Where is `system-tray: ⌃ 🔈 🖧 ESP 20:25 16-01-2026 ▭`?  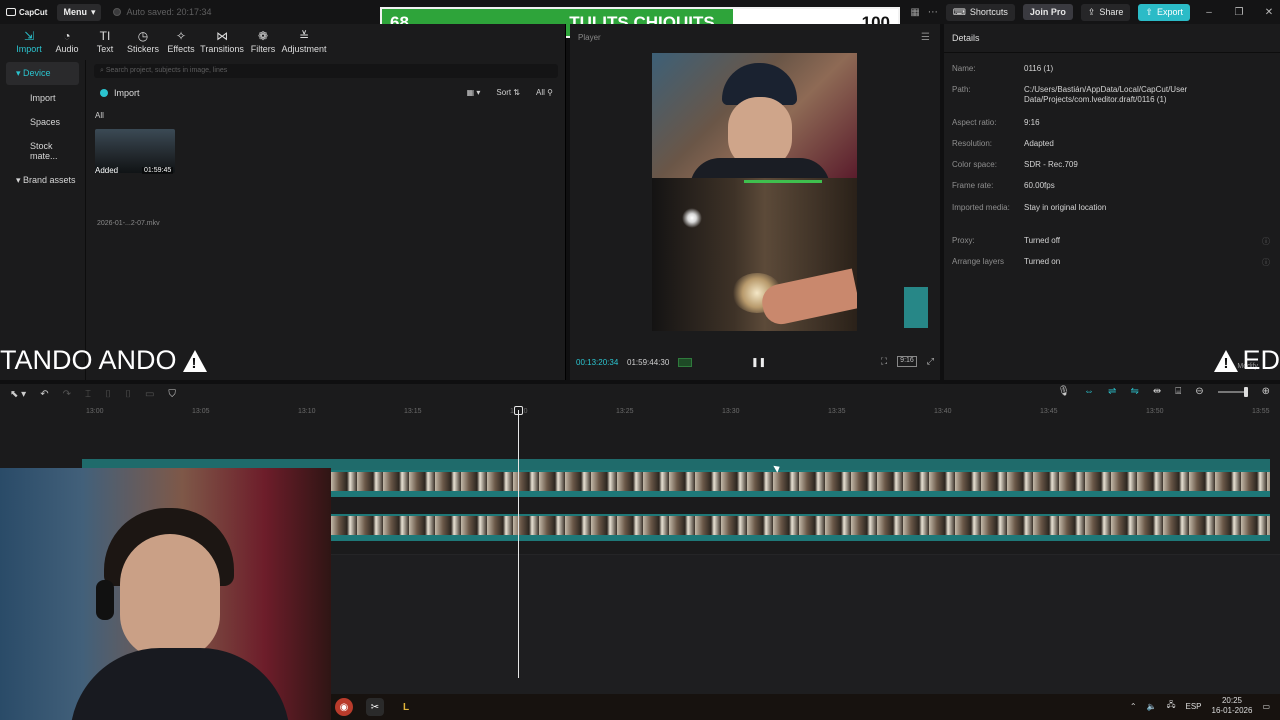 system-tray: ⌃ 🔈 🖧 ESP 20:25 16-01-2026 ▭ is located at coordinates (1200, 706).